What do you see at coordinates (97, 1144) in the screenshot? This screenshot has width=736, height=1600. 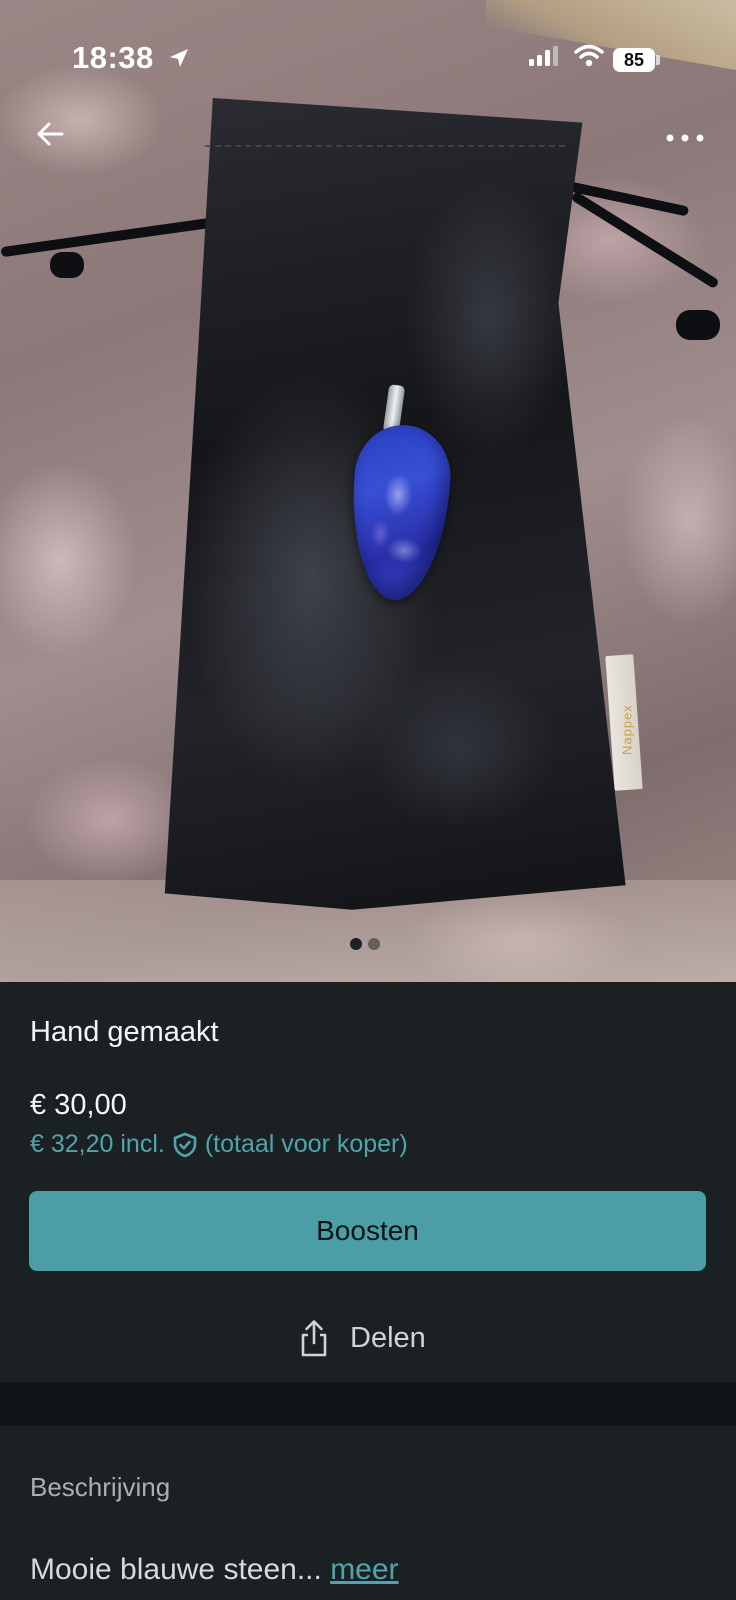 I see `price-incl-text: € 32,20 incl.` at bounding box center [97, 1144].